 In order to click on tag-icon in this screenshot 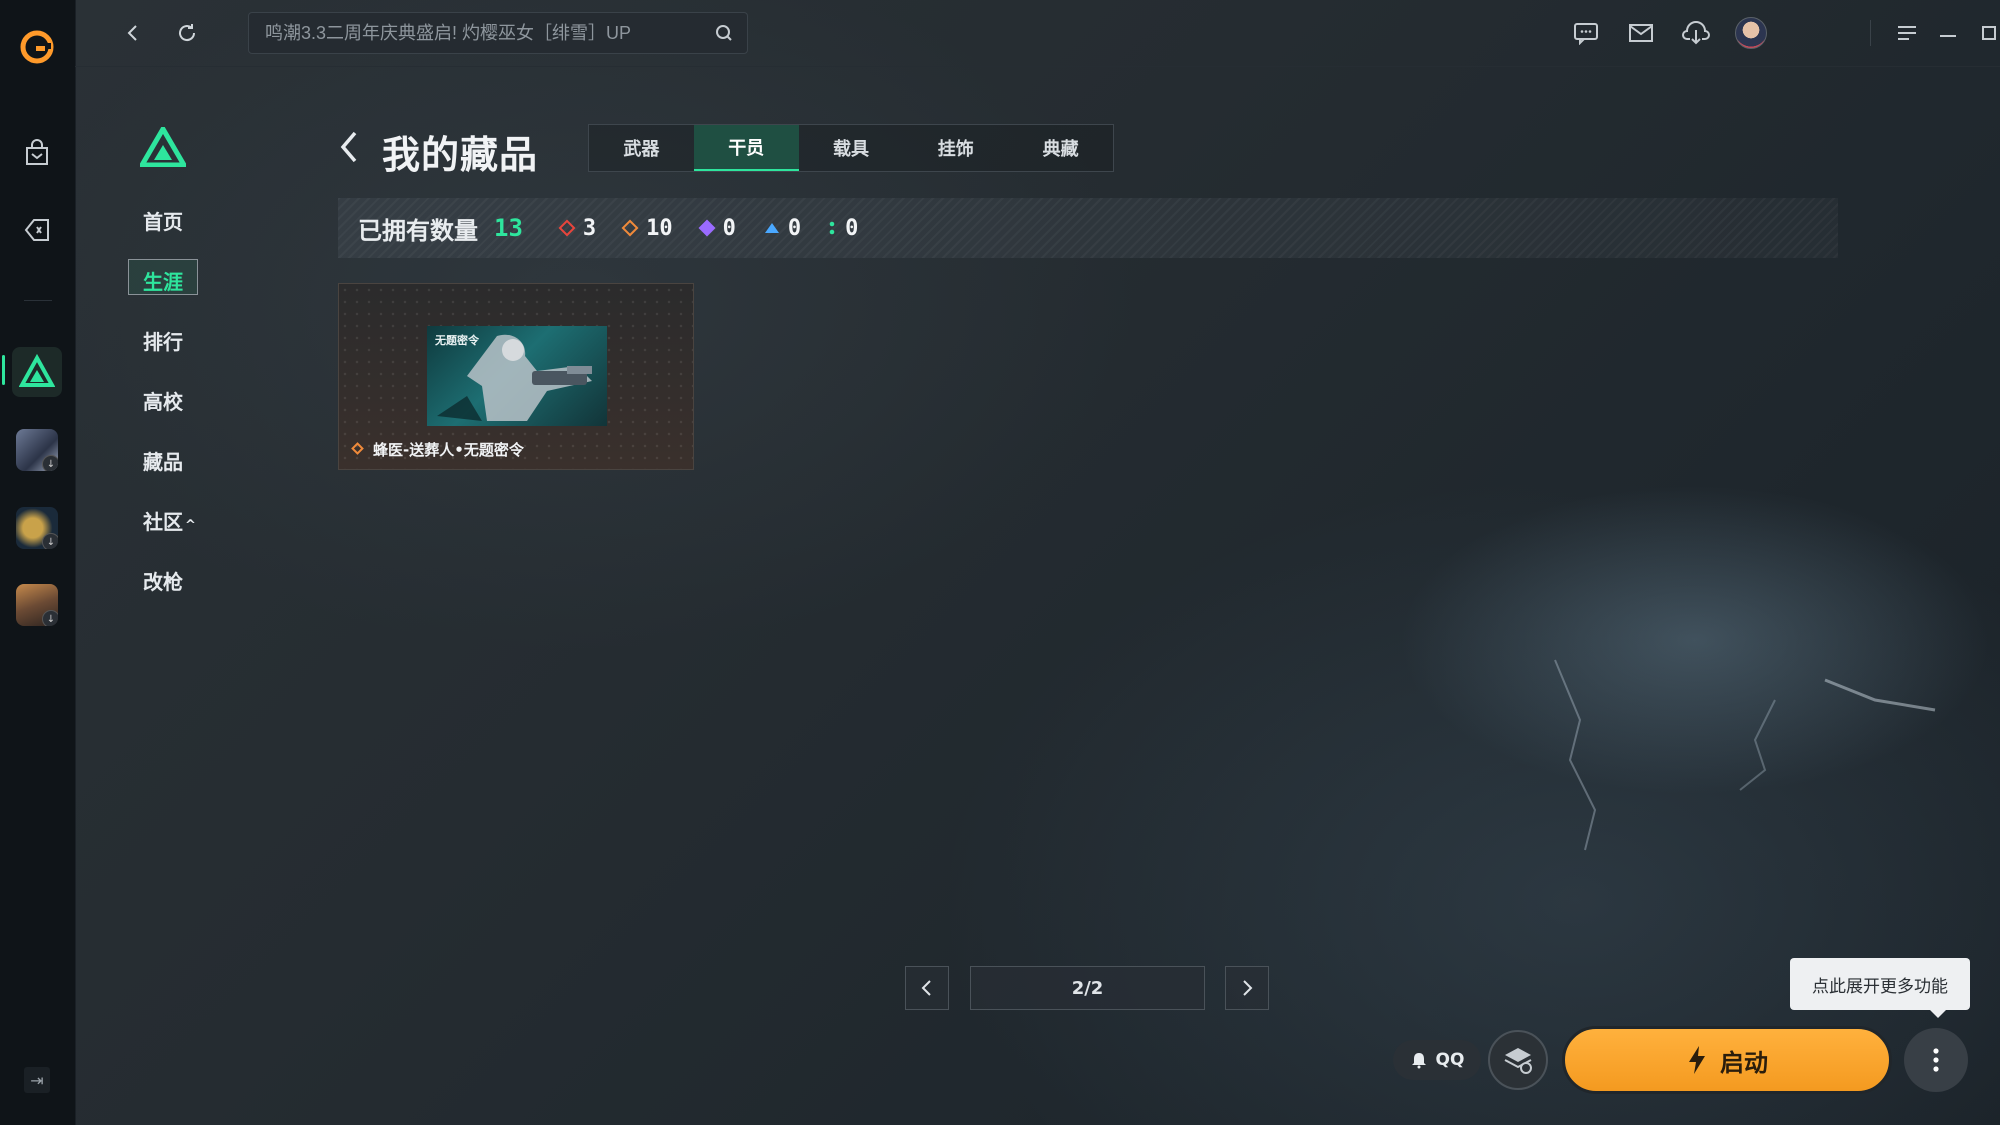, I will do `click(37, 230)`.